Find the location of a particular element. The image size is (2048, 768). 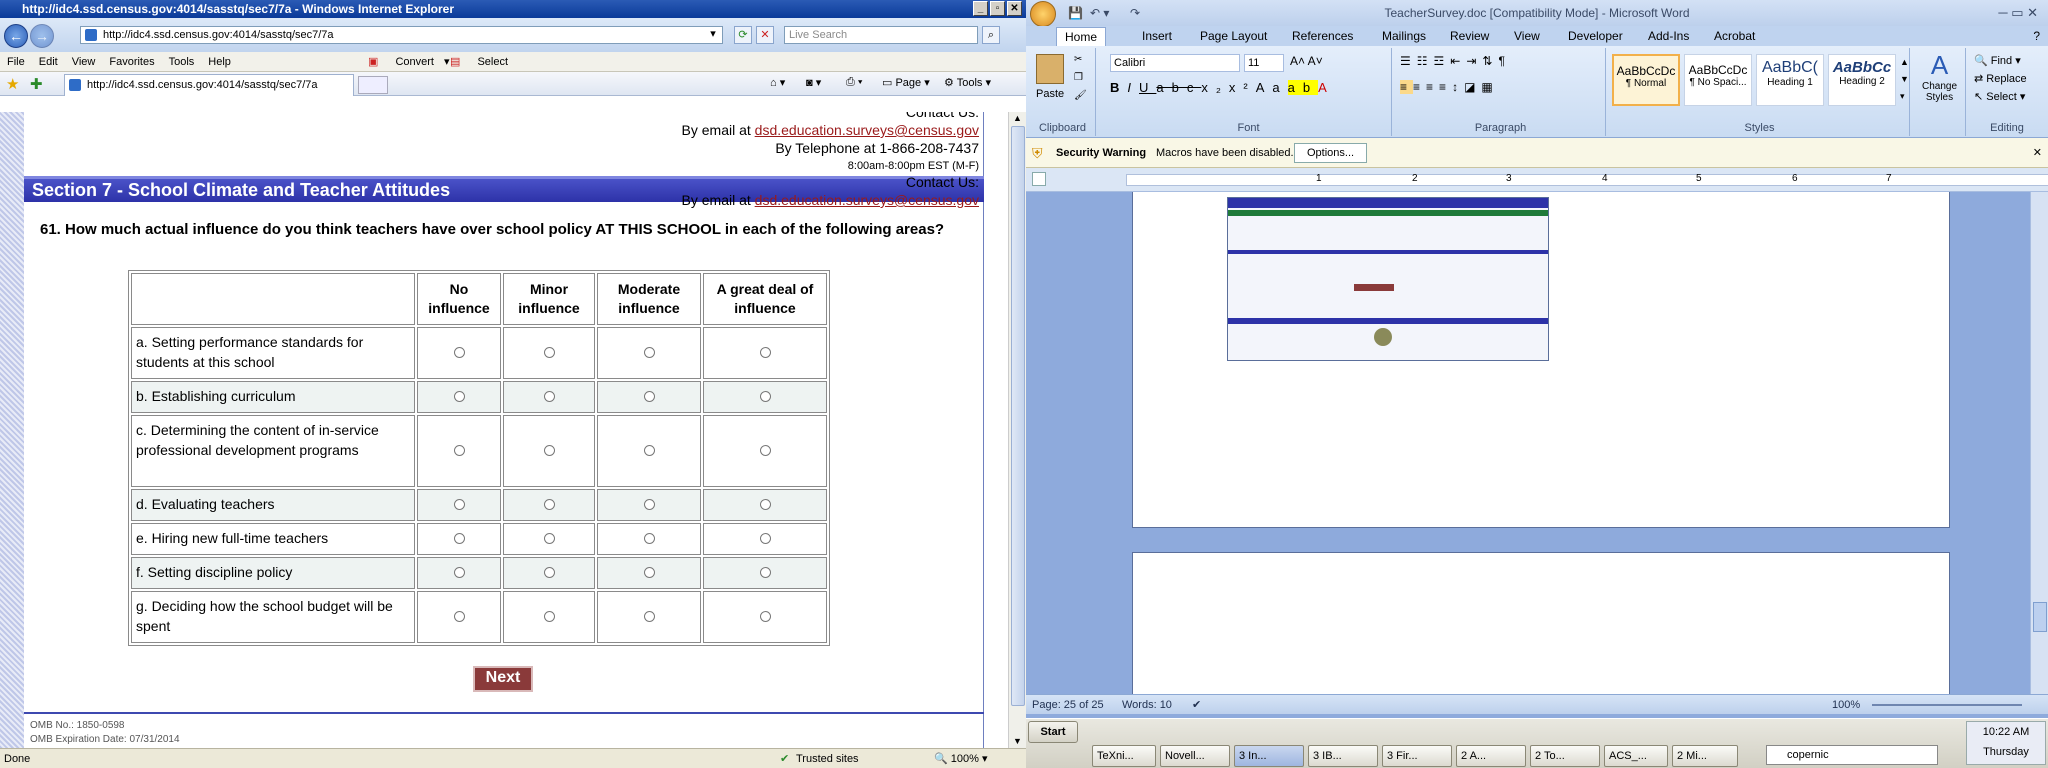

new-tab-button is located at coordinates (373, 85).